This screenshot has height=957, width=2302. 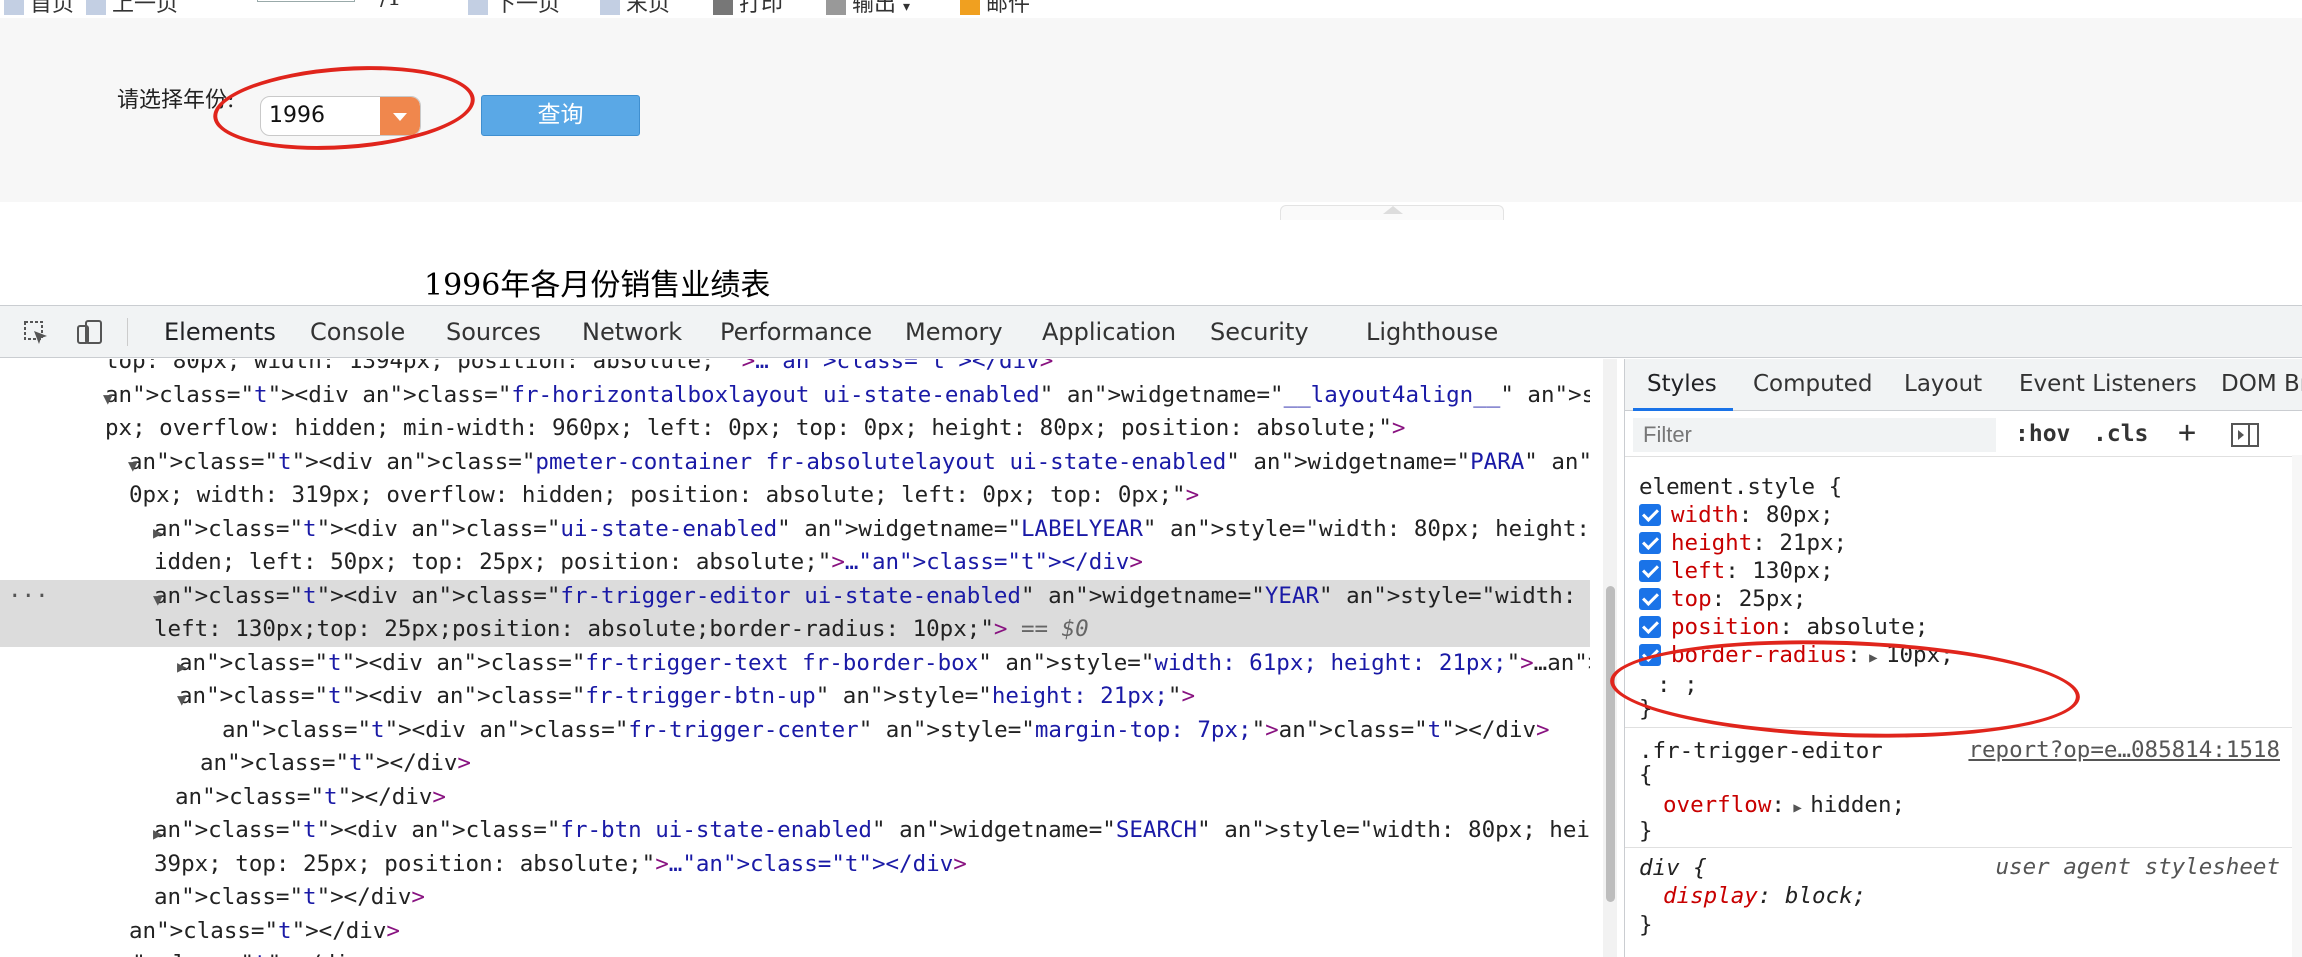 I want to click on tab-memory: Memory, so click(x=954, y=332).